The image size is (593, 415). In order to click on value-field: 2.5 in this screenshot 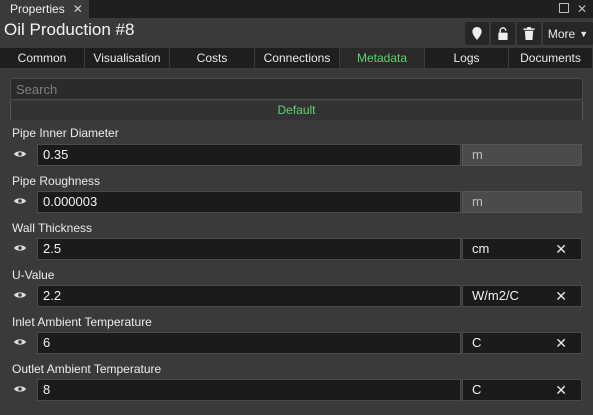, I will do `click(249, 249)`.